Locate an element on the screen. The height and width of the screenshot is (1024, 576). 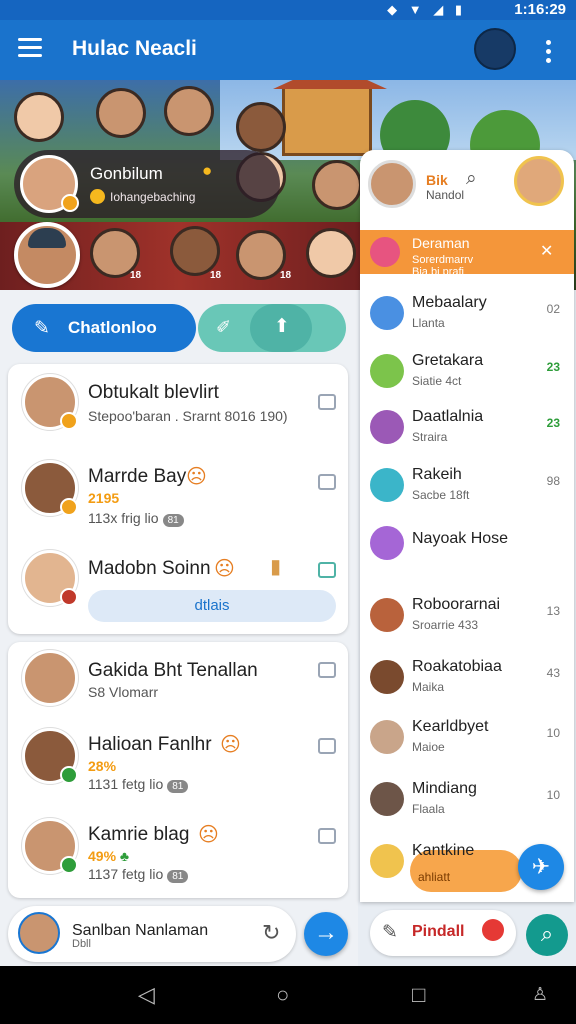
contact-item: Roboorarnai Sroarrie 433 13 is located at coordinates (467, 616).